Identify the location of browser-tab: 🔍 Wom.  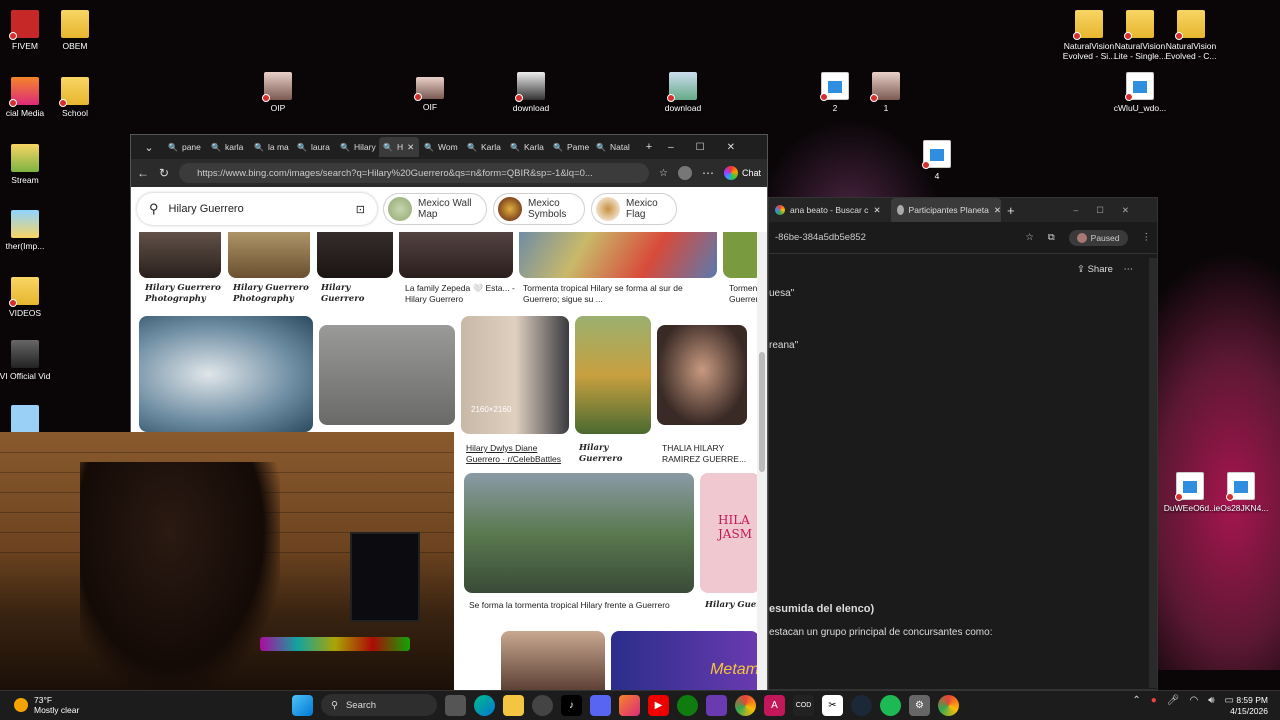
(441, 147).